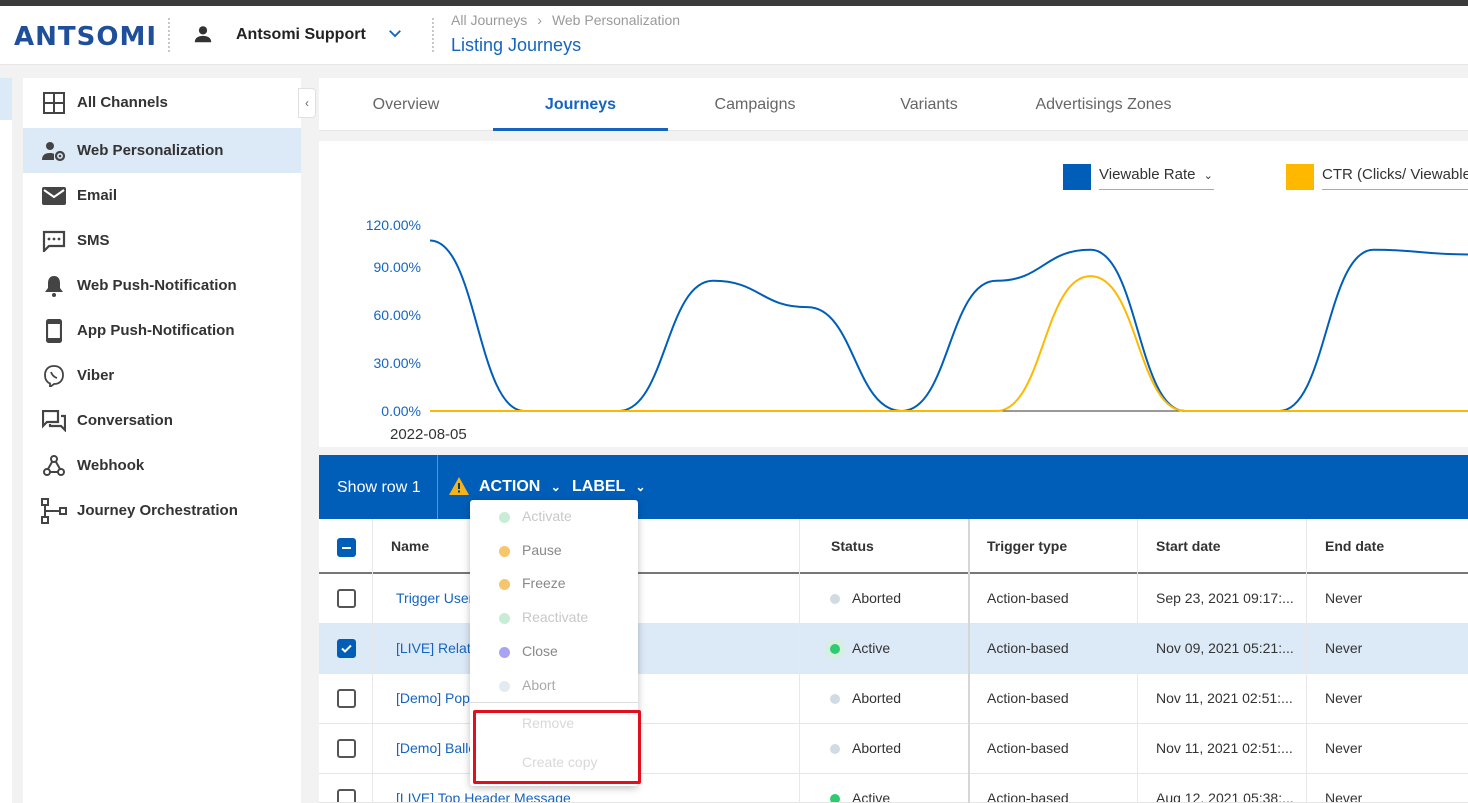 The image size is (1468, 803). What do you see at coordinates (437, 487) in the screenshot?
I see `toolbar-divider` at bounding box center [437, 487].